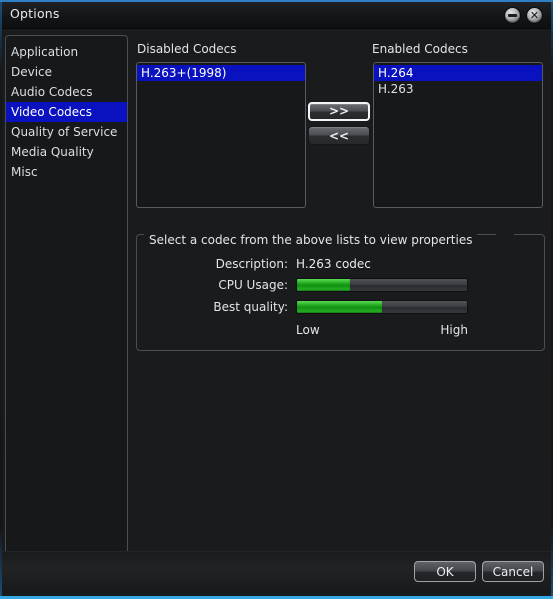 The height and width of the screenshot is (599, 553). What do you see at coordinates (24, 172) in the screenshot?
I see `sidebar-item-label: Misc` at bounding box center [24, 172].